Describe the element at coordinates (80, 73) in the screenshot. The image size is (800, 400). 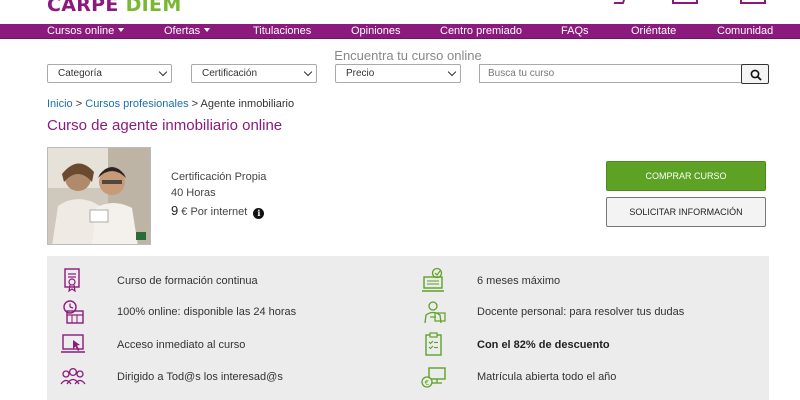
I see `select-value: Categoría` at that location.